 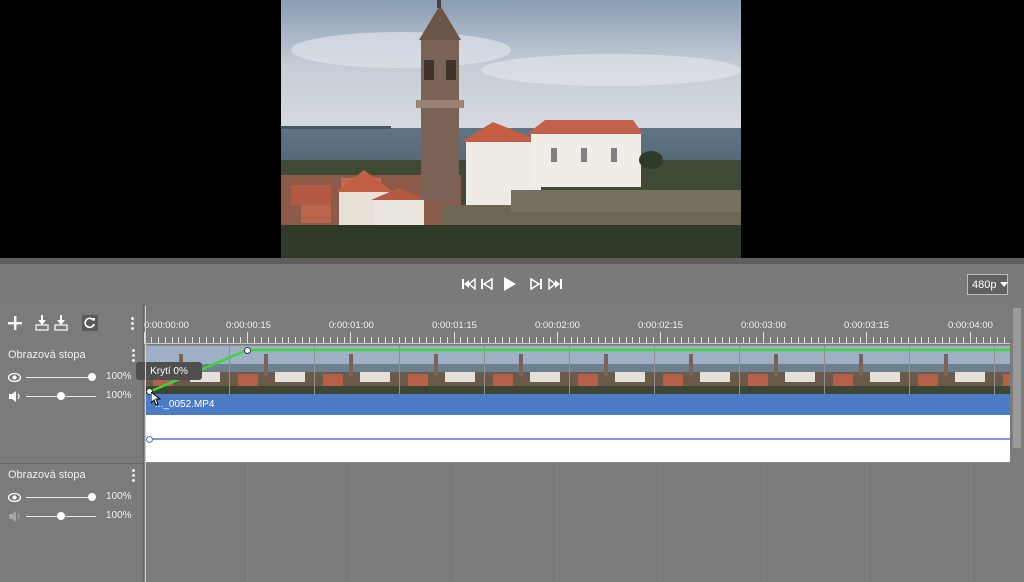 What do you see at coordinates (660, 325) in the screenshot?
I see `ruler-label: 0:00:02:15` at bounding box center [660, 325].